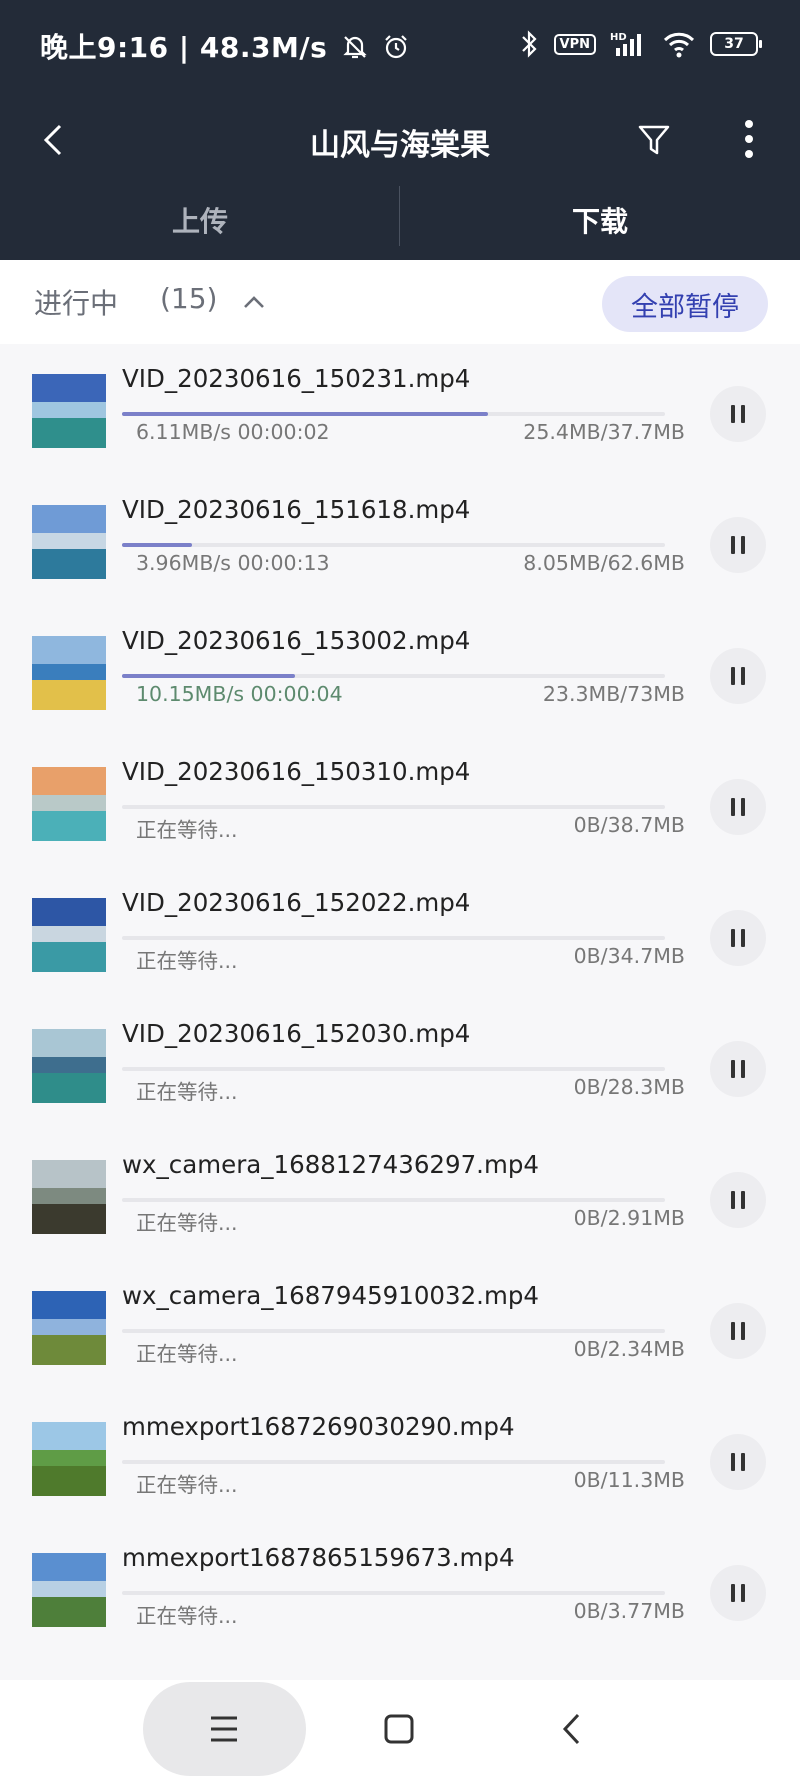  Describe the element at coordinates (629, 956) in the screenshot. I see `file-size: 0B/34.7MB` at that location.